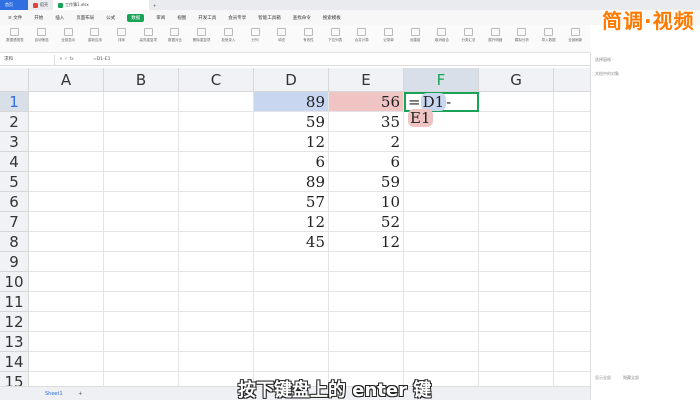 The height and width of the screenshot is (402, 700). Describe the element at coordinates (27, 59) in the screenshot. I see `name-box: 求和` at that location.